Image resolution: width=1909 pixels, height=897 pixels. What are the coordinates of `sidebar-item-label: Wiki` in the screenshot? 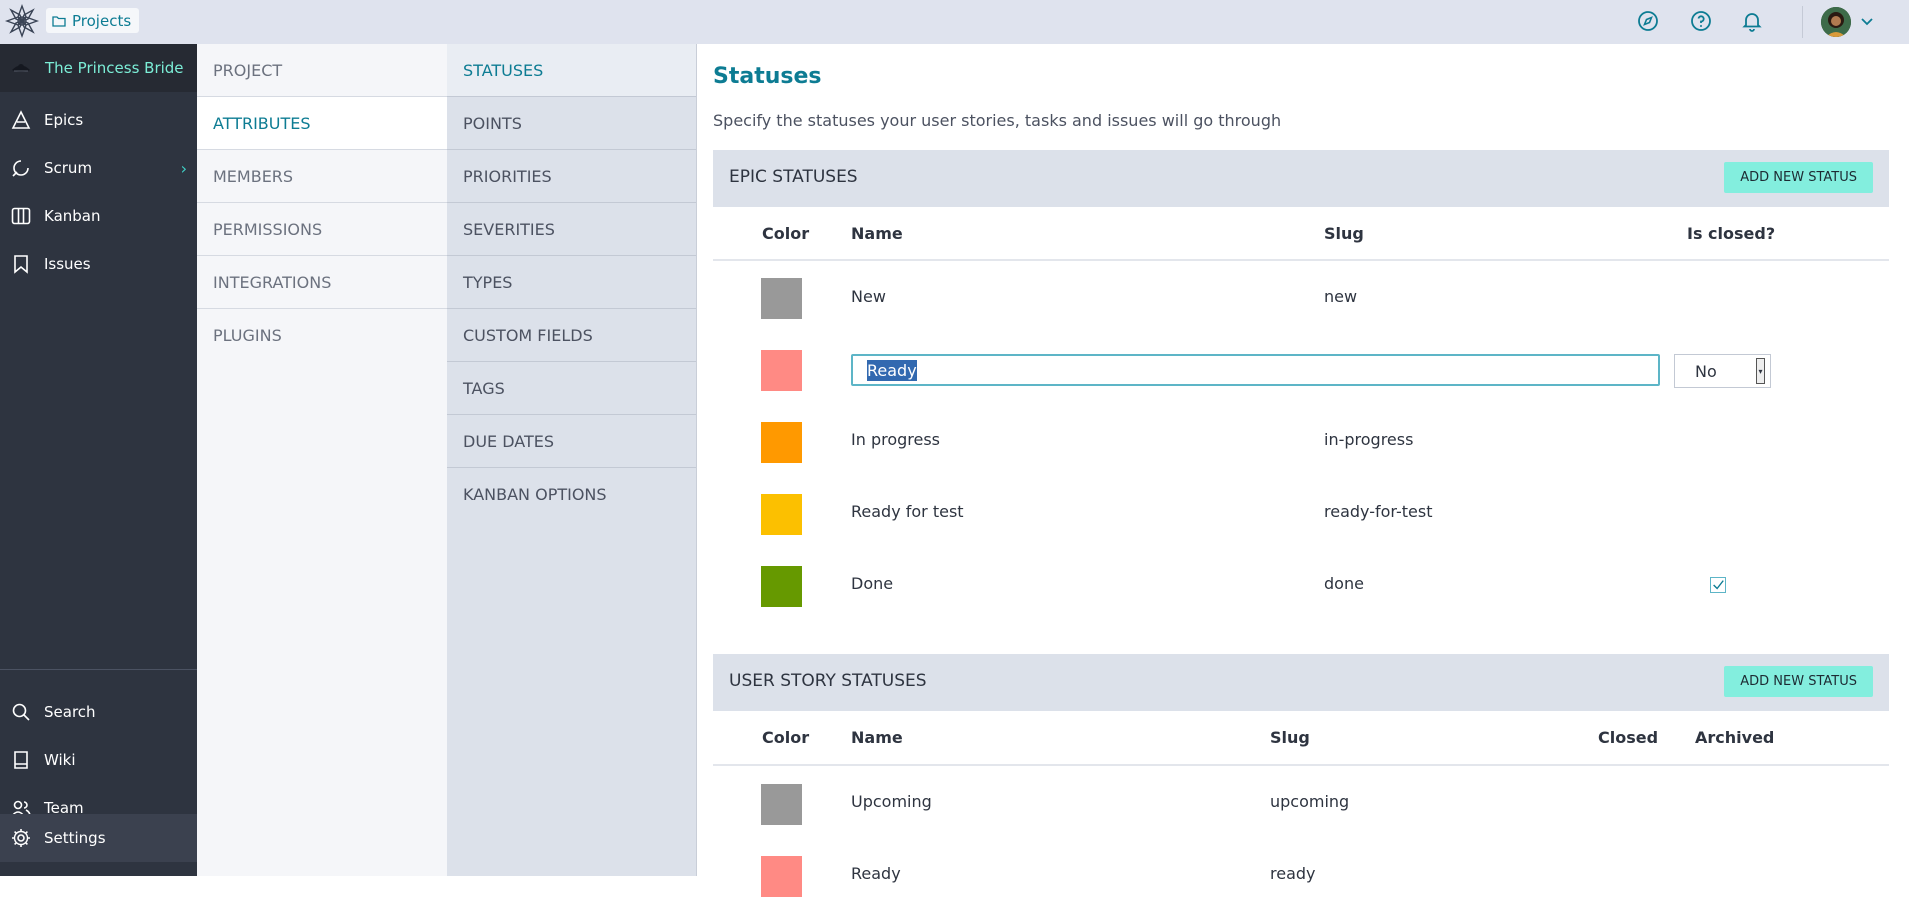 It's located at (60, 760).